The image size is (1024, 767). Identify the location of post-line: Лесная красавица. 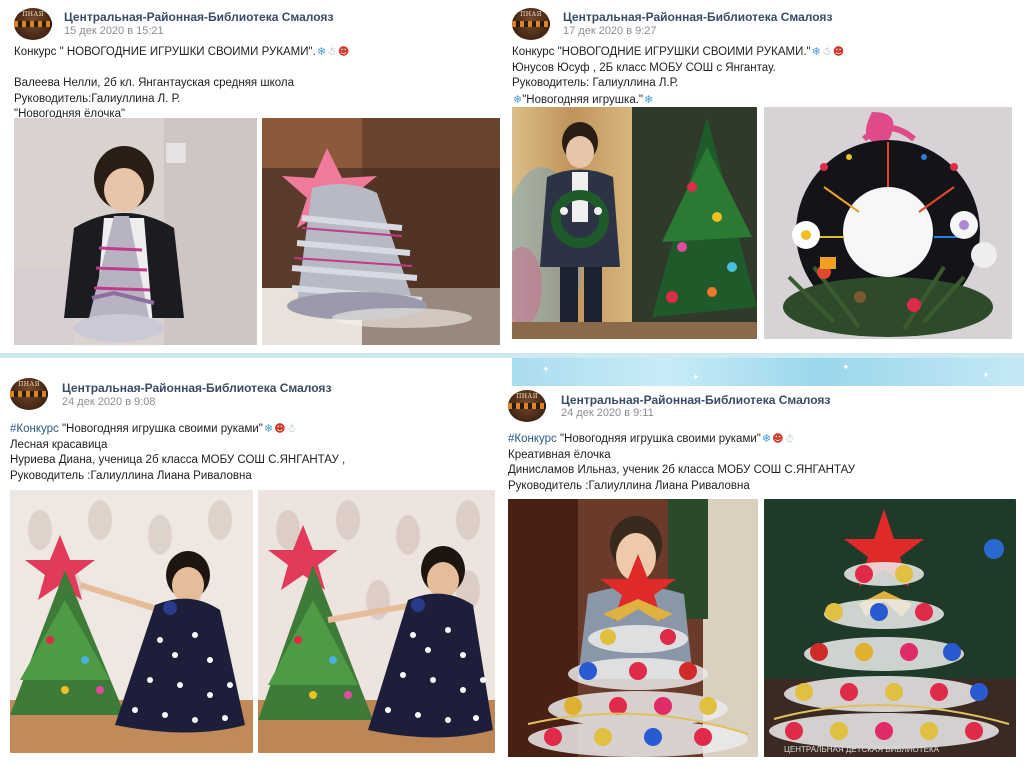
(59, 444).